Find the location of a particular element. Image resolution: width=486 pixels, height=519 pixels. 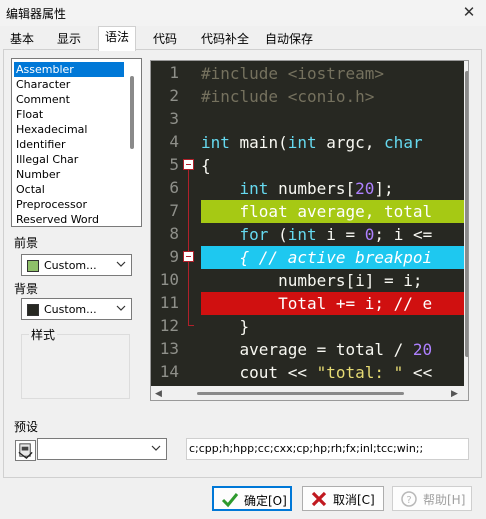

fold-end-tick is located at coordinates (191, 325).